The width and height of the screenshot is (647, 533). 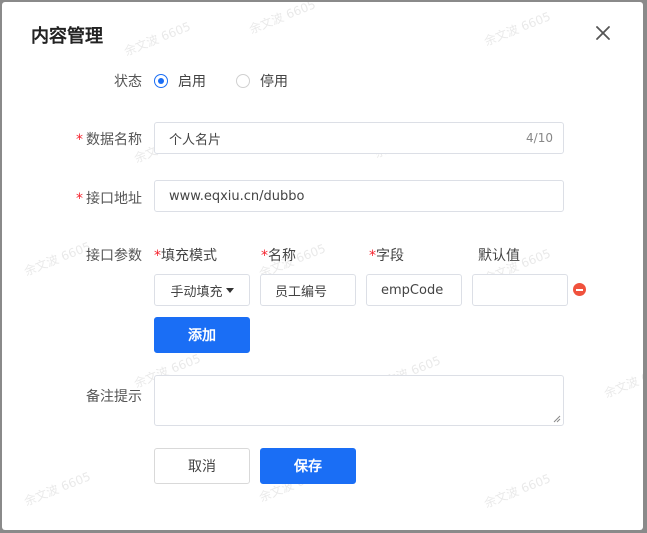 What do you see at coordinates (109, 199) in the screenshot?
I see `api-url-label: * 接口地址` at bounding box center [109, 199].